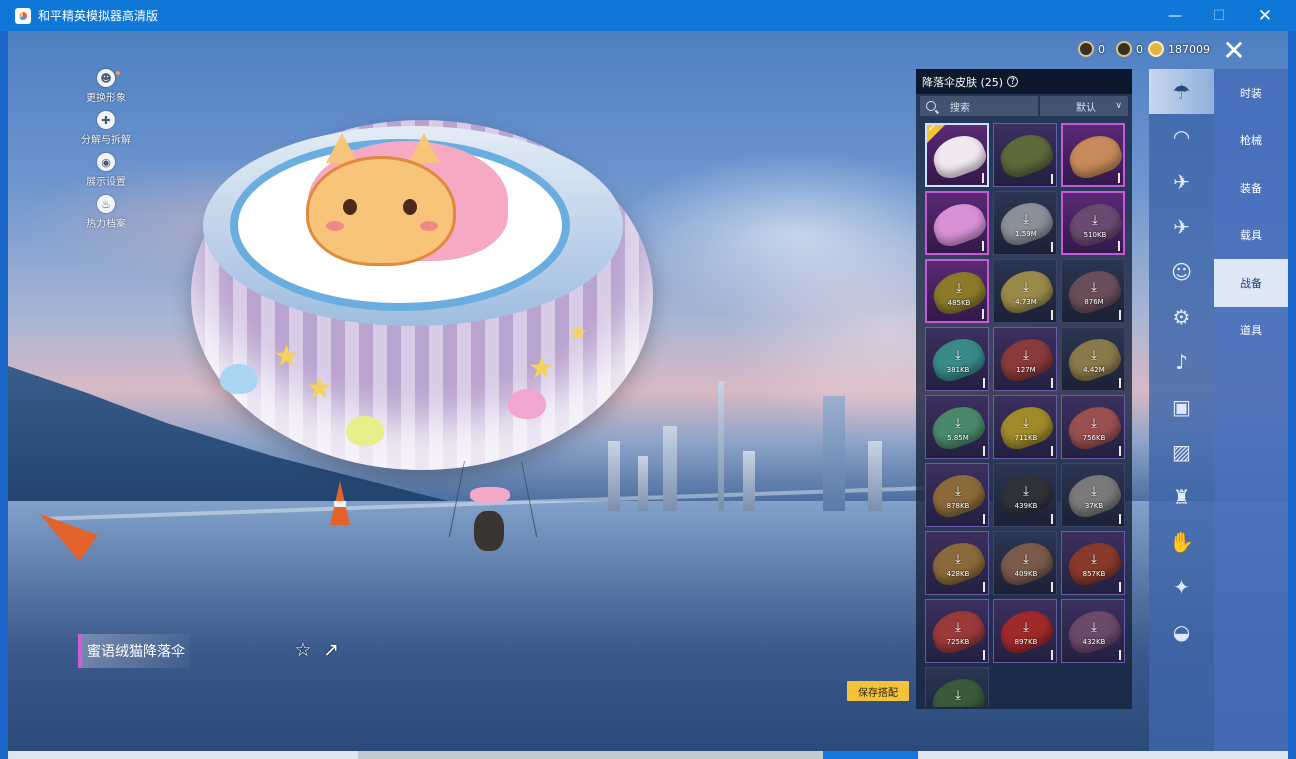 This screenshot has height=759, width=1296. What do you see at coordinates (1181, 541) in the screenshot?
I see `hand-icon: ✋` at bounding box center [1181, 541].